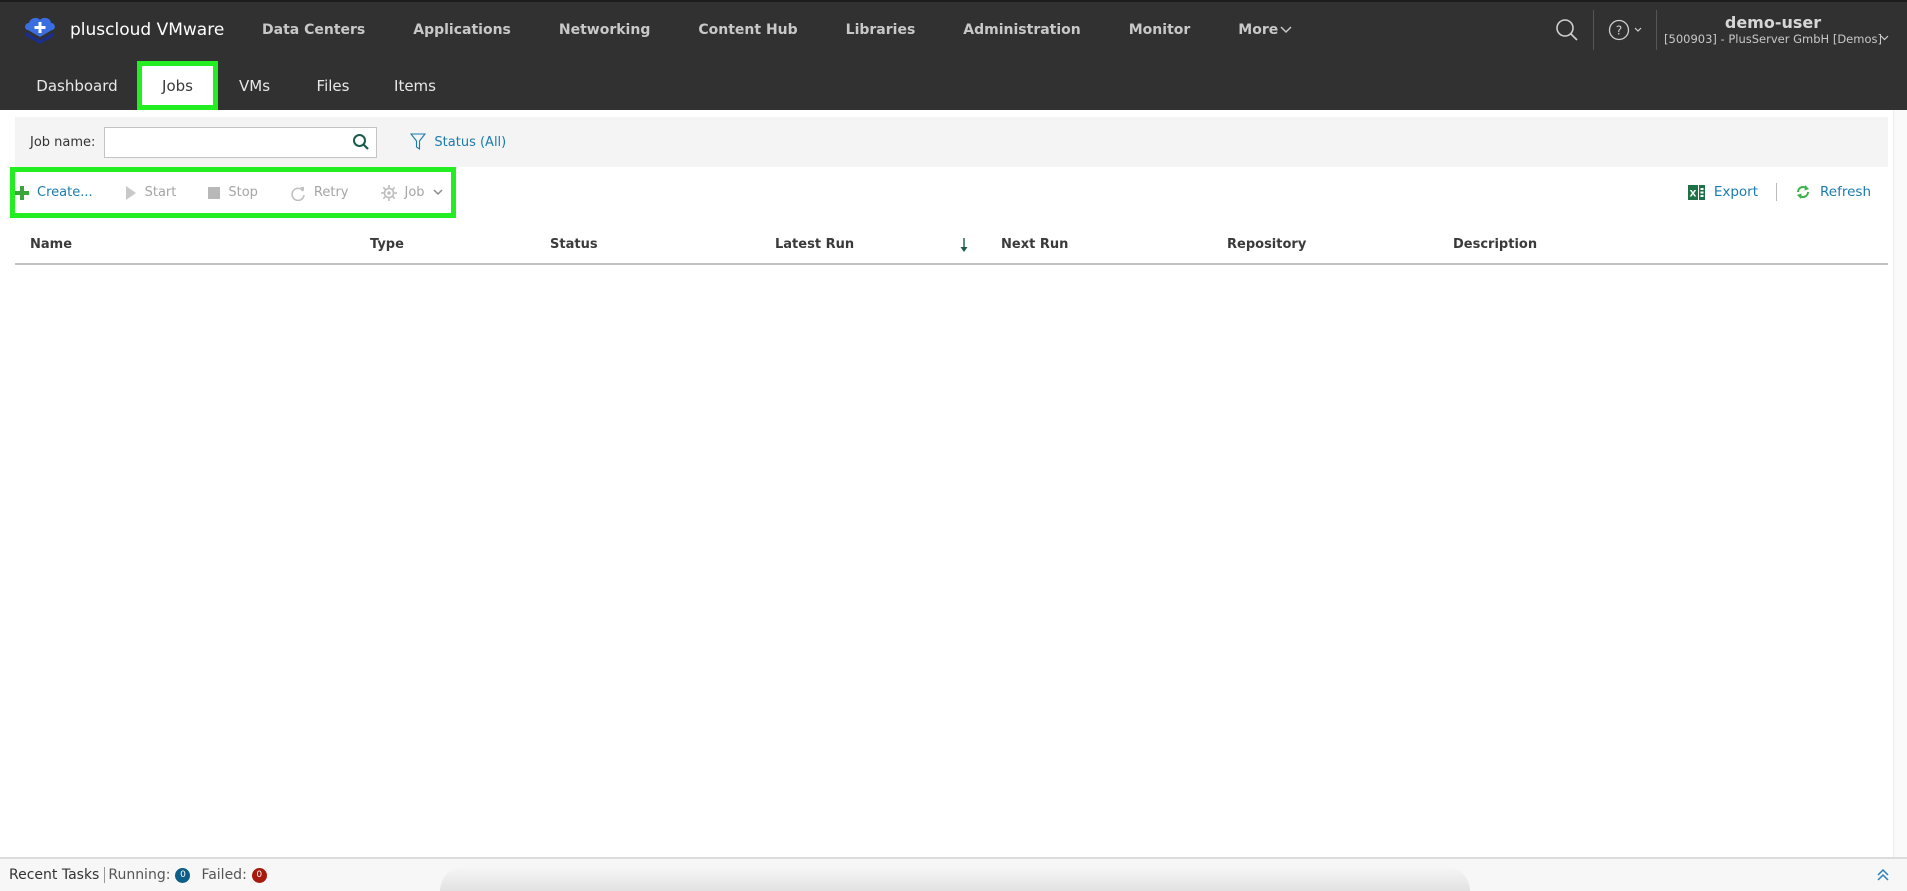  I want to click on divider, so click(1777, 192).